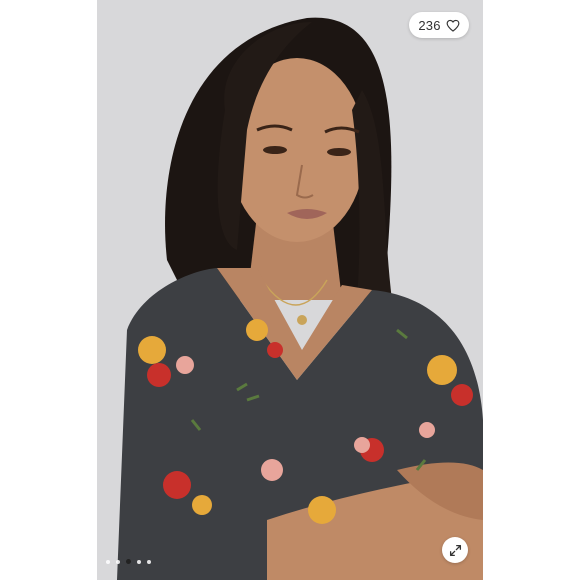  What do you see at coordinates (429, 25) in the screenshot?
I see `like-count: 236` at bounding box center [429, 25].